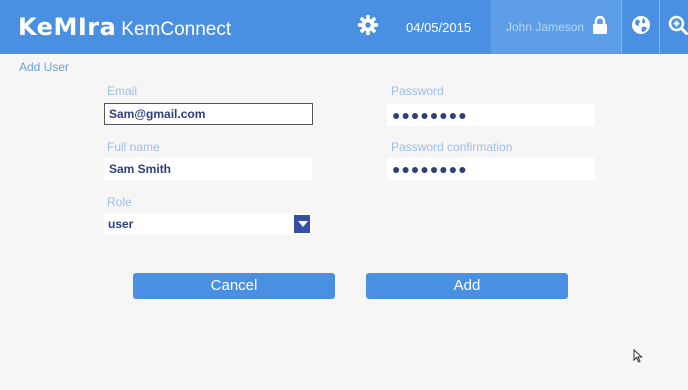 This screenshot has width=688, height=390. I want to click on password-label: Password, so click(417, 91).